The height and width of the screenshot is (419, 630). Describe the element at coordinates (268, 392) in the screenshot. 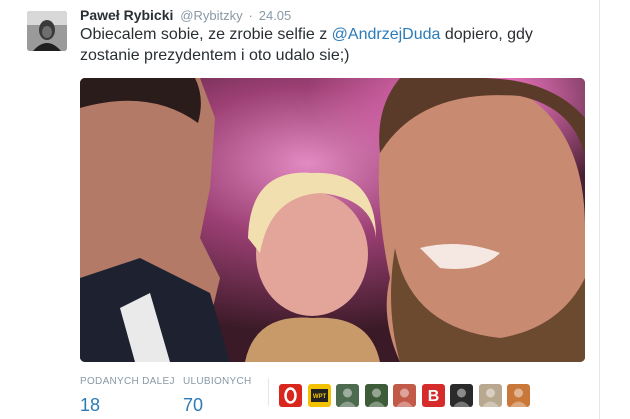

I see `stats-divider` at that location.